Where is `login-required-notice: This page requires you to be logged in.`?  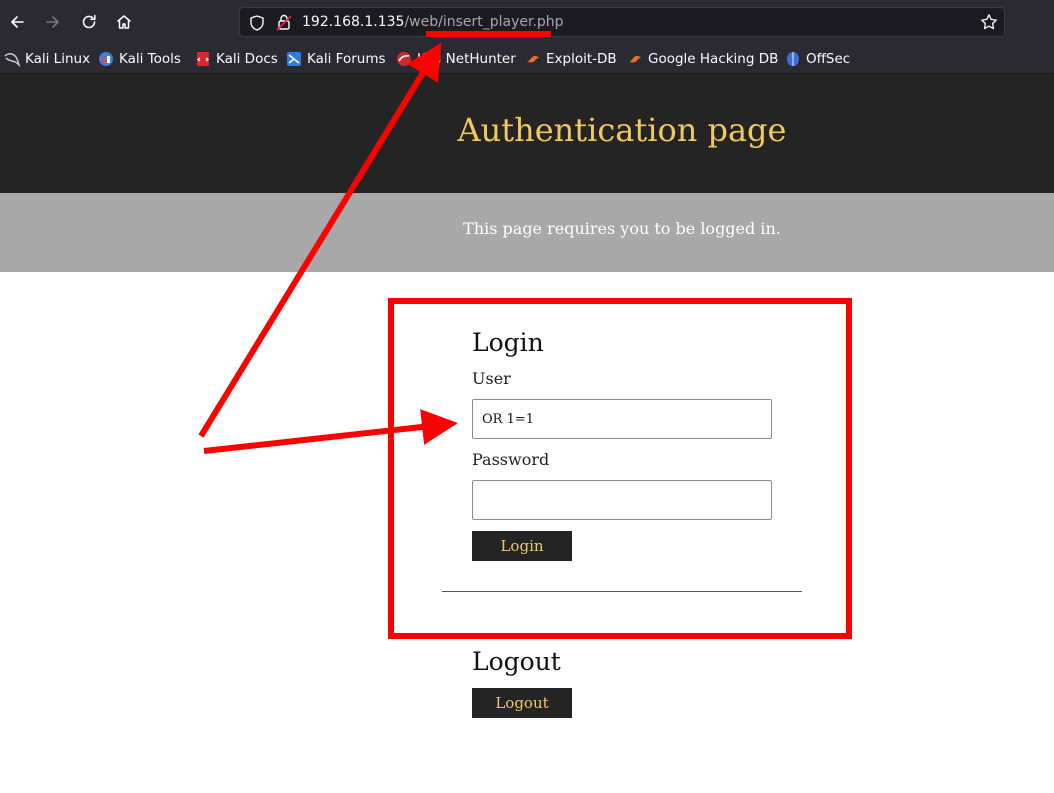 login-required-notice: This page requires you to be logged in. is located at coordinates (622, 228).